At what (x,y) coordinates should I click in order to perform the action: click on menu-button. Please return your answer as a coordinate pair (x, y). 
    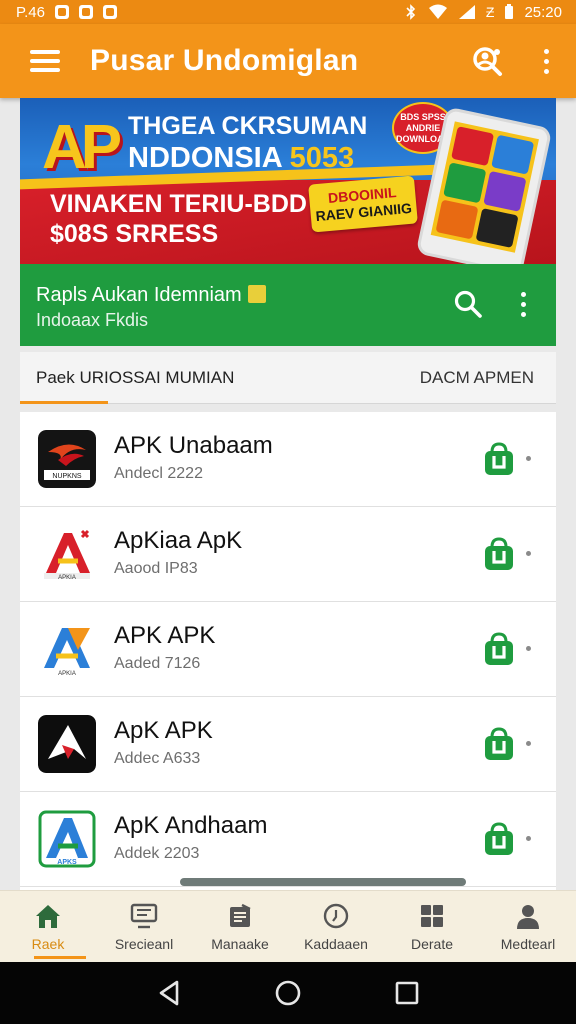
    Looking at the image, I should click on (45, 61).